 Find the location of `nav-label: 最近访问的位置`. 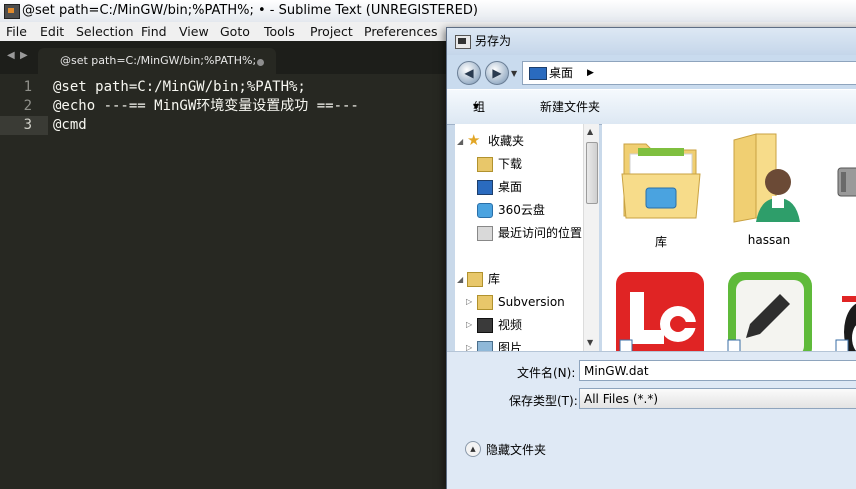

nav-label: 最近访问的位置 is located at coordinates (540, 233).